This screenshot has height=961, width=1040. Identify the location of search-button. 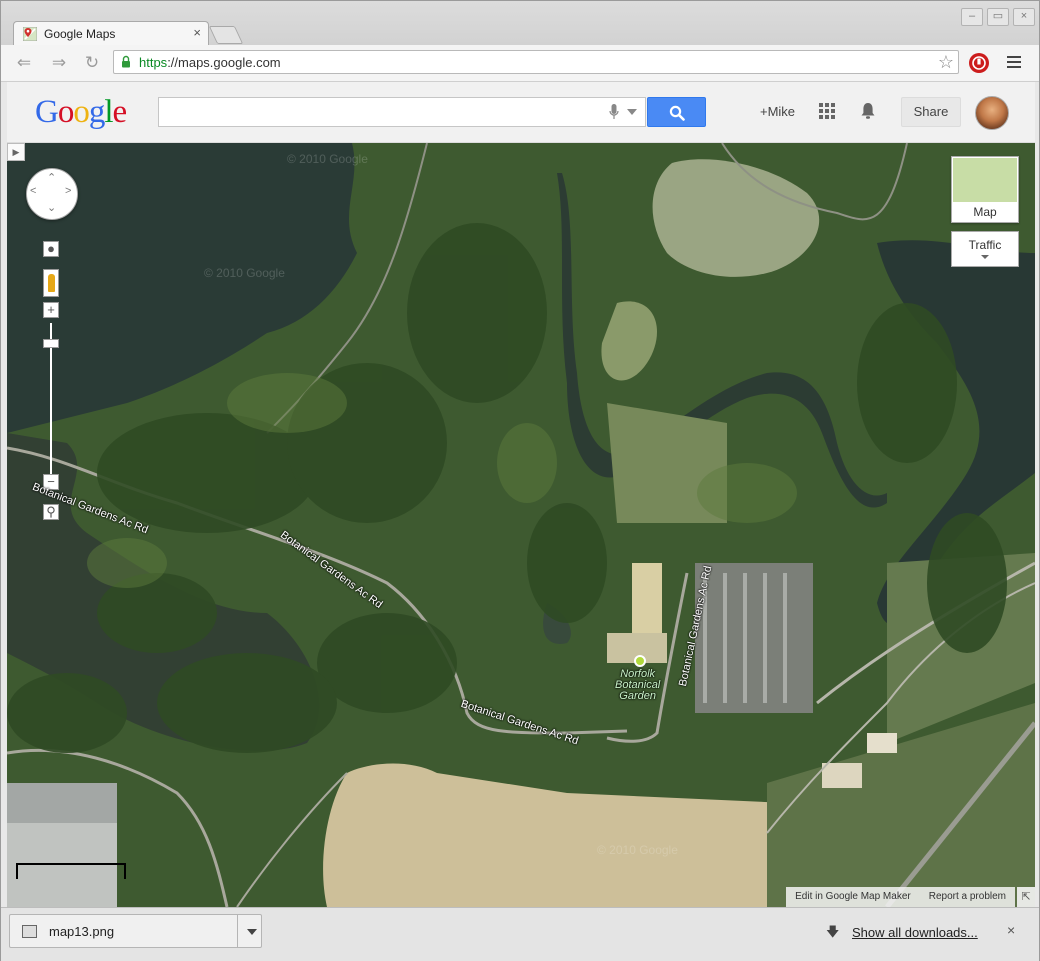
(676, 112).